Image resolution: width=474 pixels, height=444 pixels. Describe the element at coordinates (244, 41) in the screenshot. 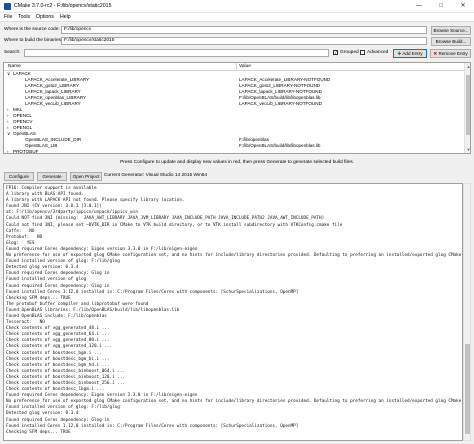

I see `build-path-input: F:/lib/opencv/static2015` at that location.